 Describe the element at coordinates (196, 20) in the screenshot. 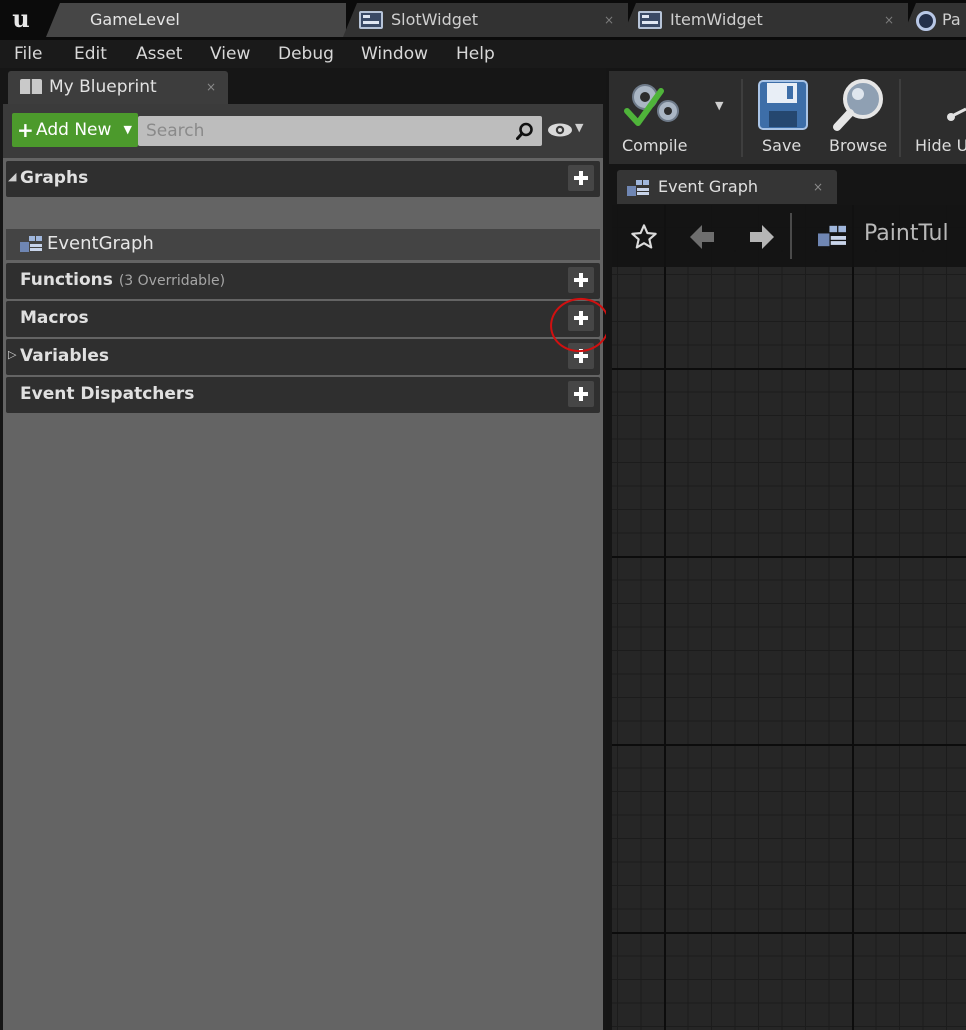

I see `tab-gamelevel: GameLevel` at that location.